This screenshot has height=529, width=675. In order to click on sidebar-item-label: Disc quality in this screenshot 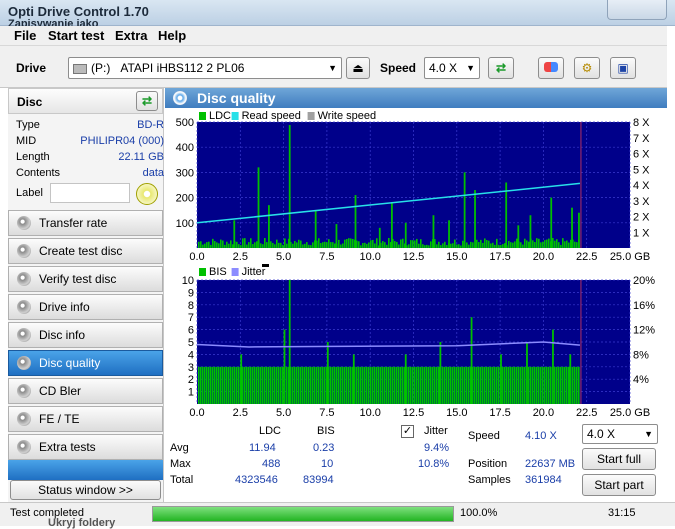, I will do `click(70, 363)`.